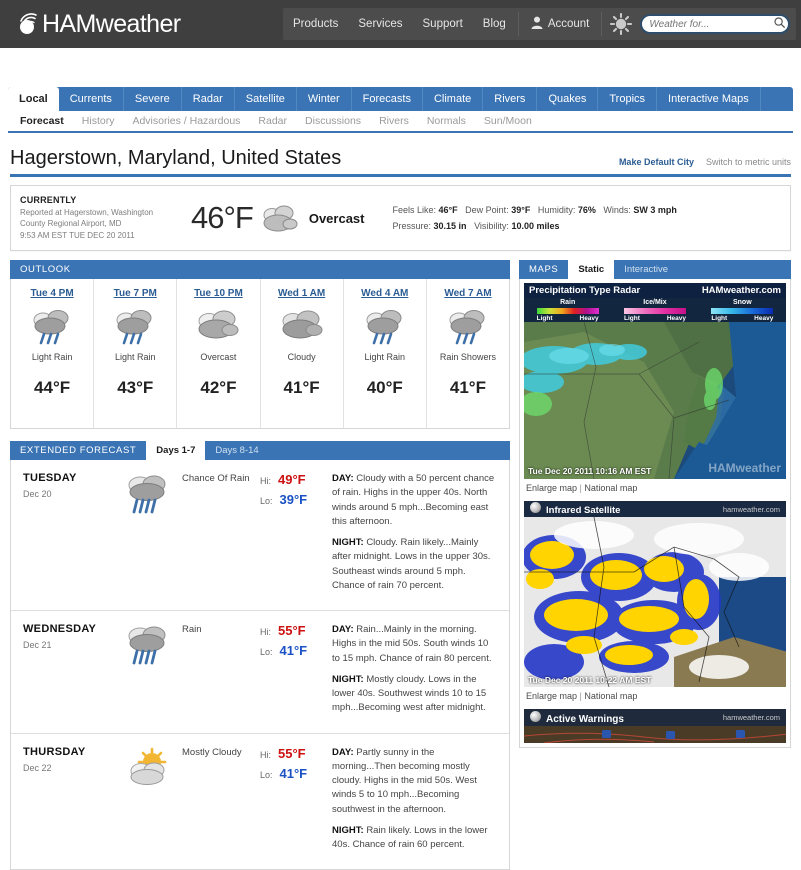 This screenshot has height=870, width=801. I want to click on radar-enlarge-map-link: Enlarge map, so click(551, 488).